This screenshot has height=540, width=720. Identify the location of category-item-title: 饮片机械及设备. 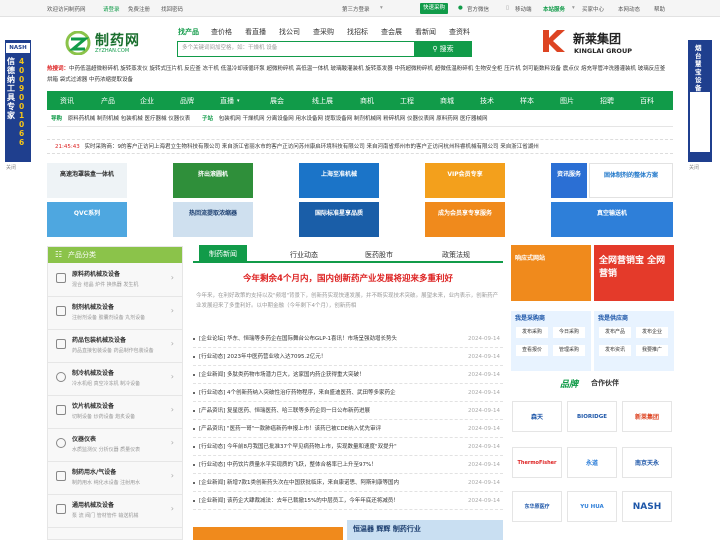
(93, 405).